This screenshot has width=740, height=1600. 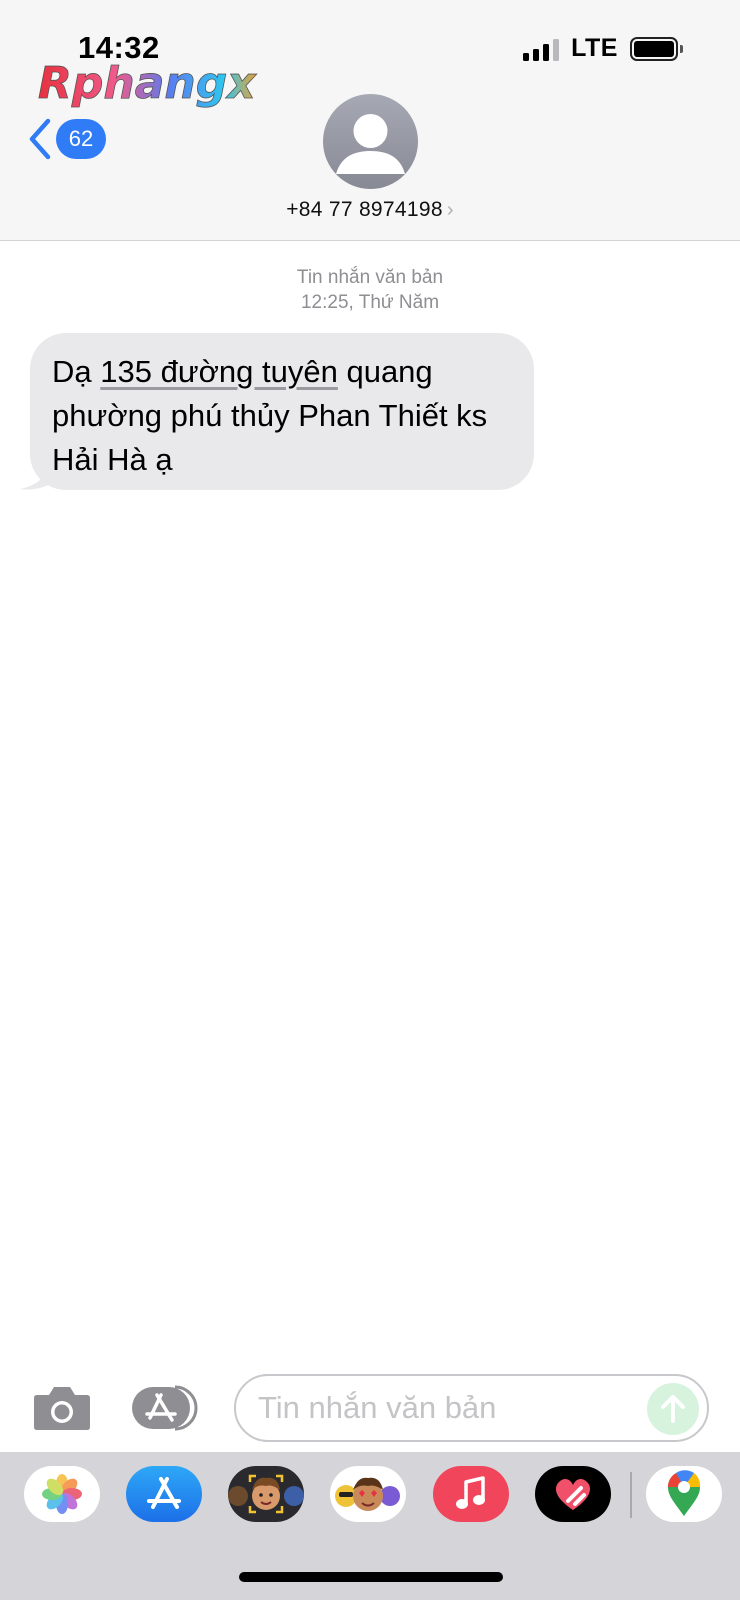 I want to click on watermark-logo: Rphangx, so click(x=148, y=83).